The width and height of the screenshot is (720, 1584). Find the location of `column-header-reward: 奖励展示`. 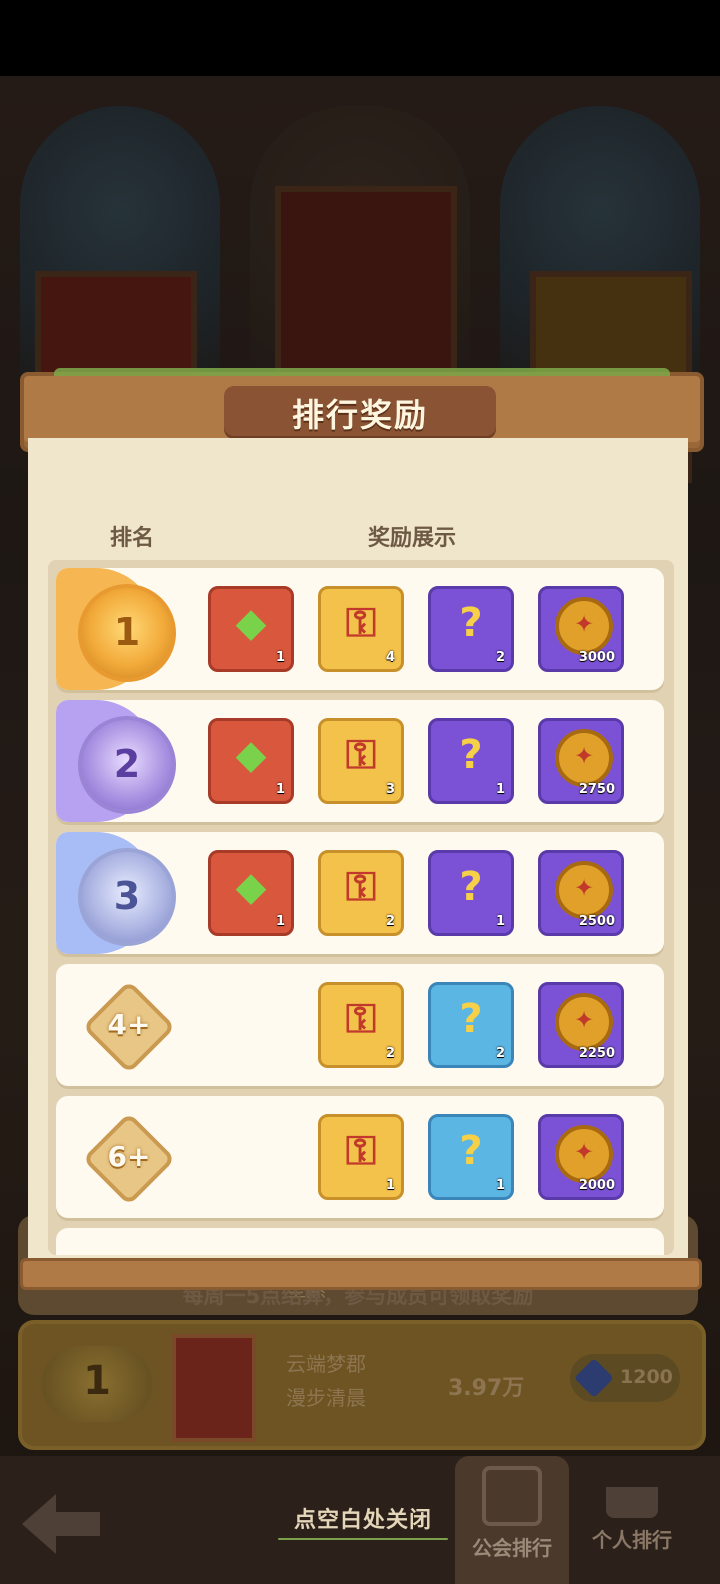

column-header-reward: 奖励展示 is located at coordinates (412, 538).